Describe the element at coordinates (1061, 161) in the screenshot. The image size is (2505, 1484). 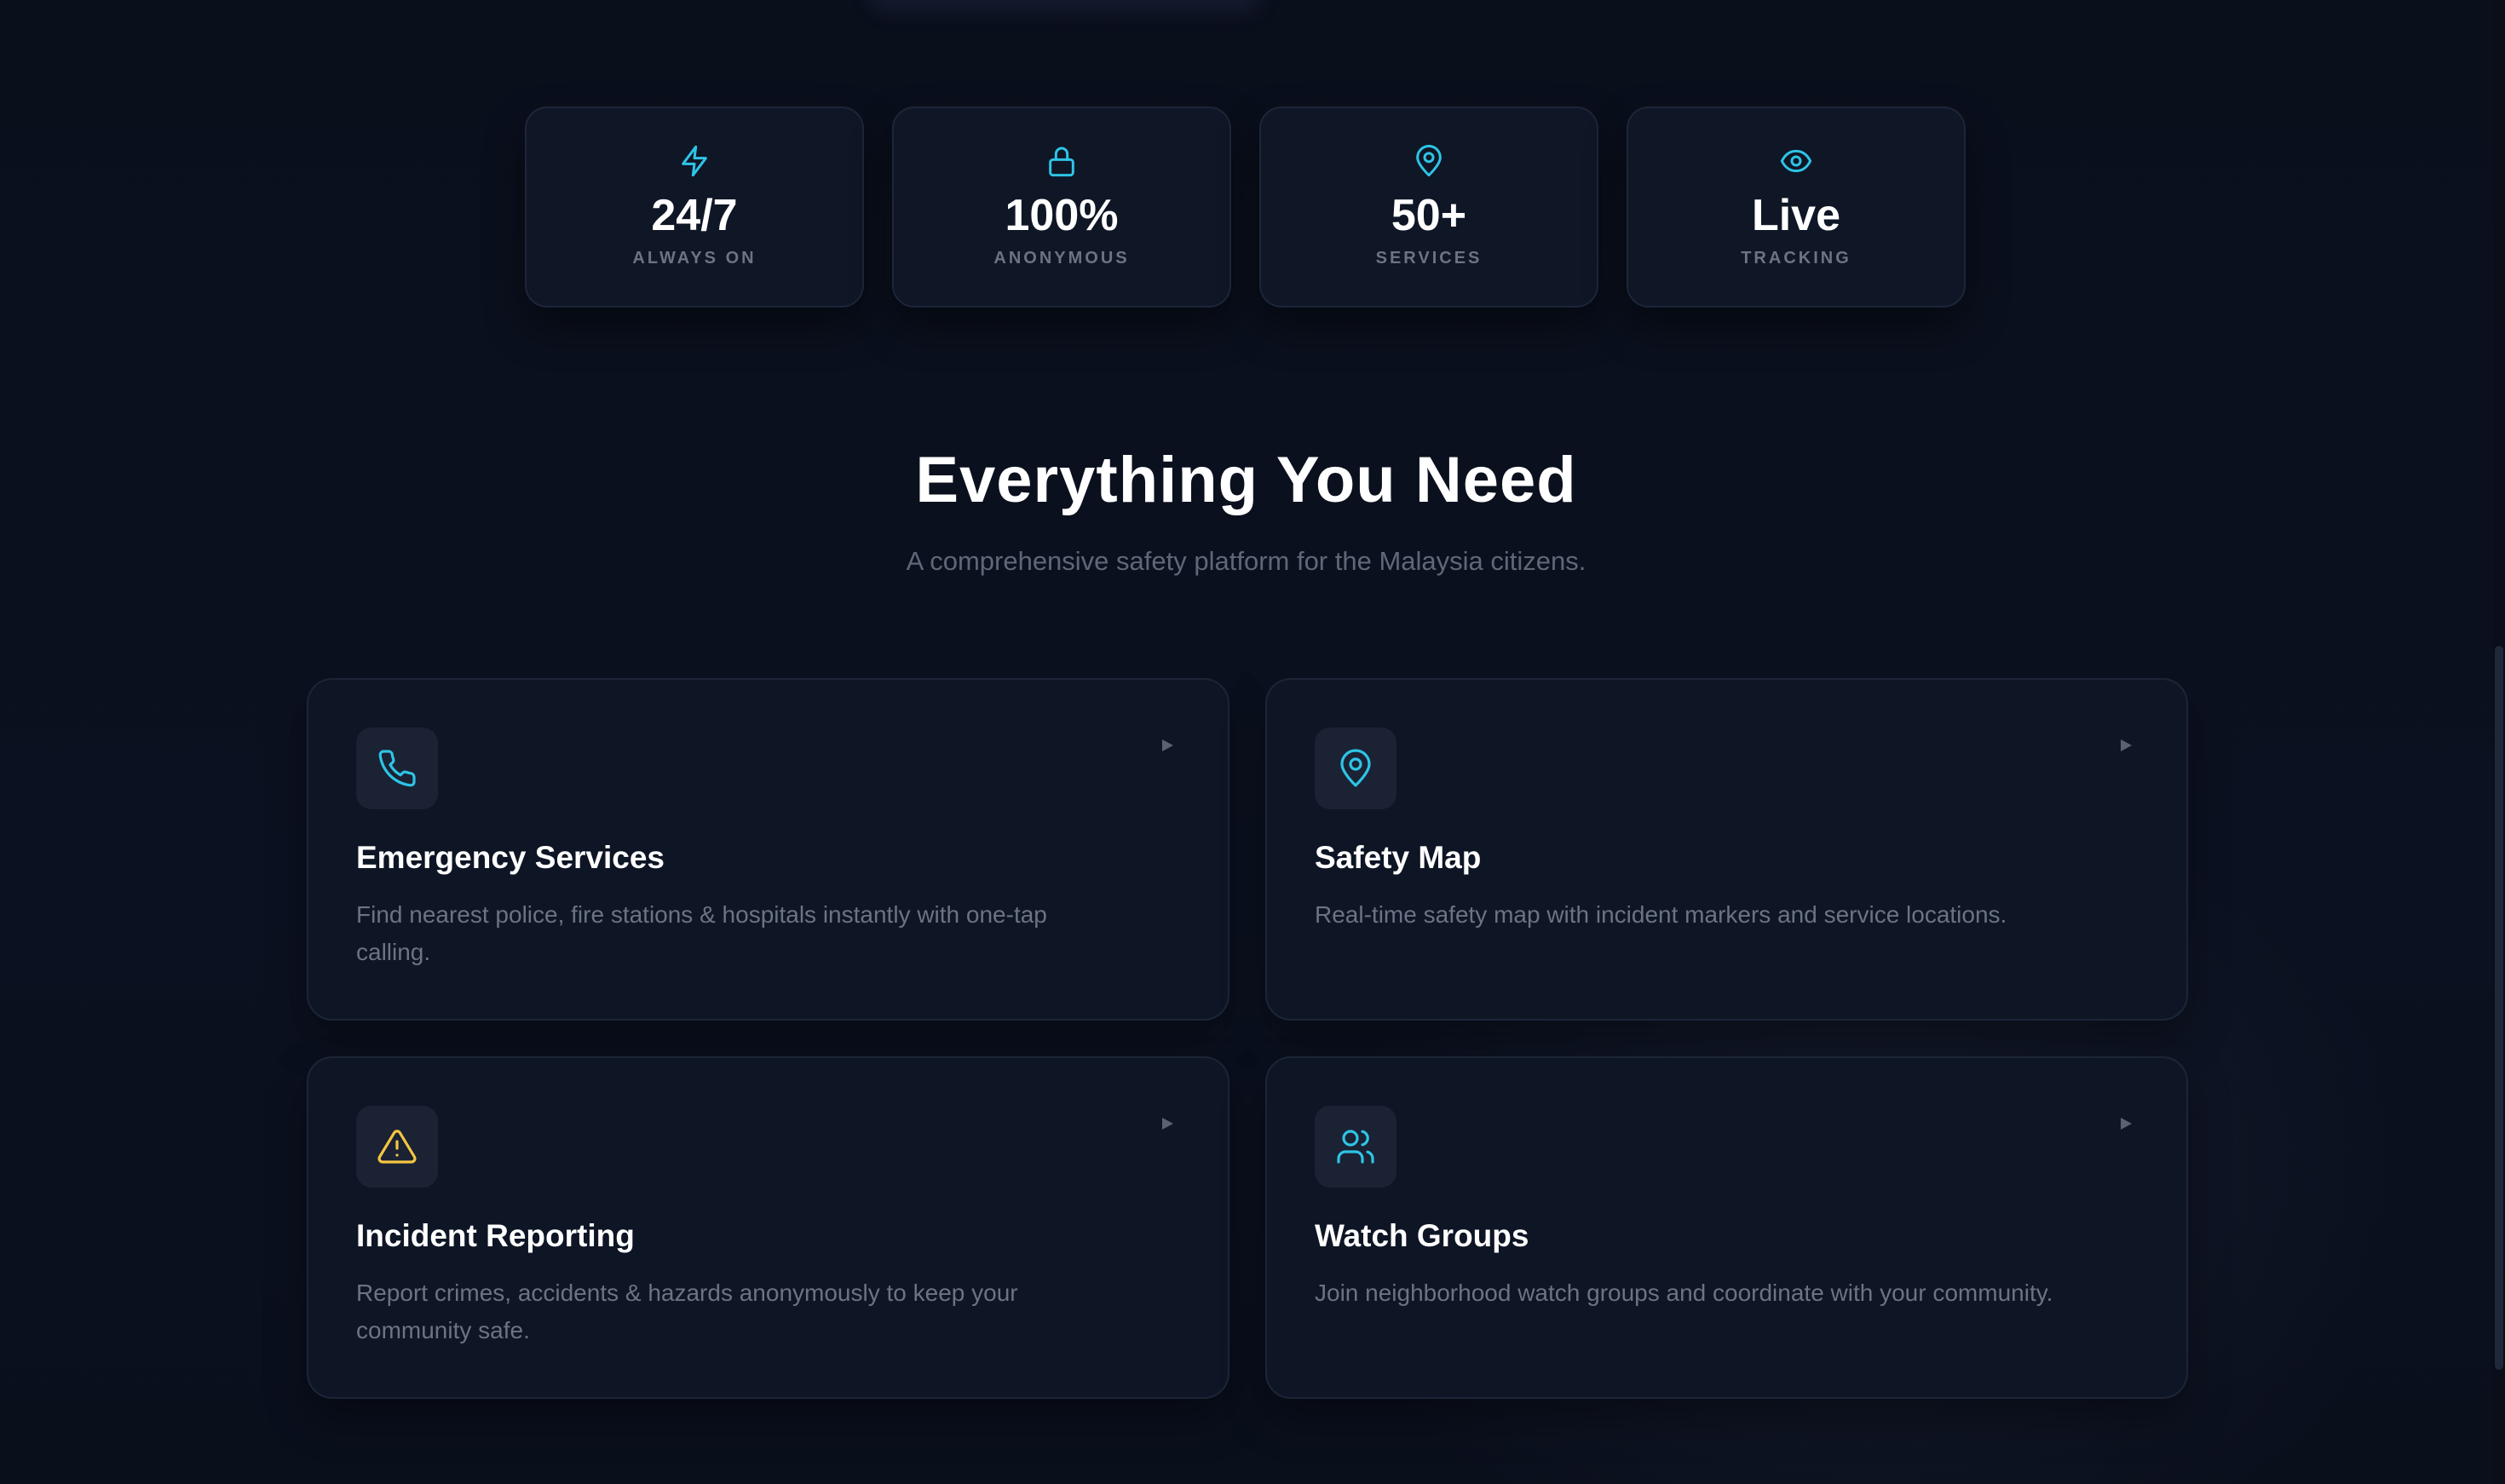
I see `lock-icon` at that location.